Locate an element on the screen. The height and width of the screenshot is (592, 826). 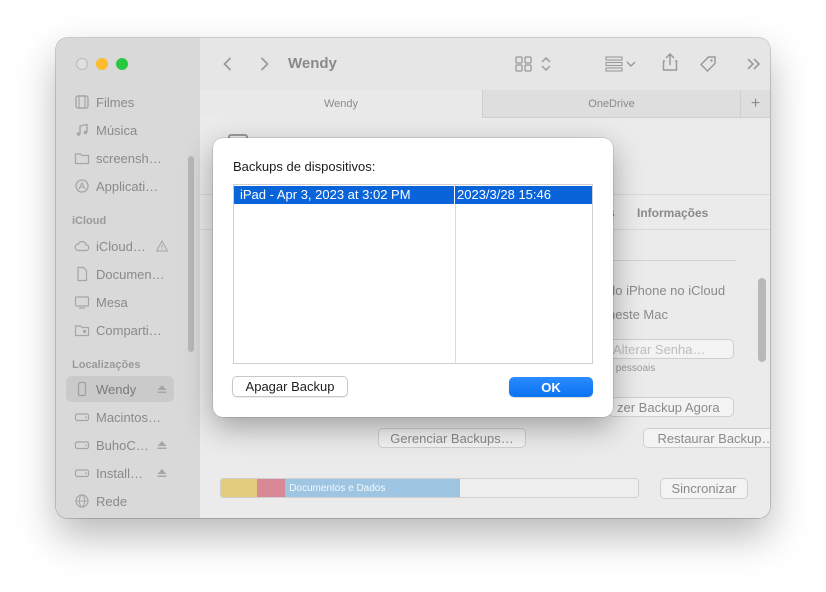
group-view-icon is located at coordinates (614, 64).